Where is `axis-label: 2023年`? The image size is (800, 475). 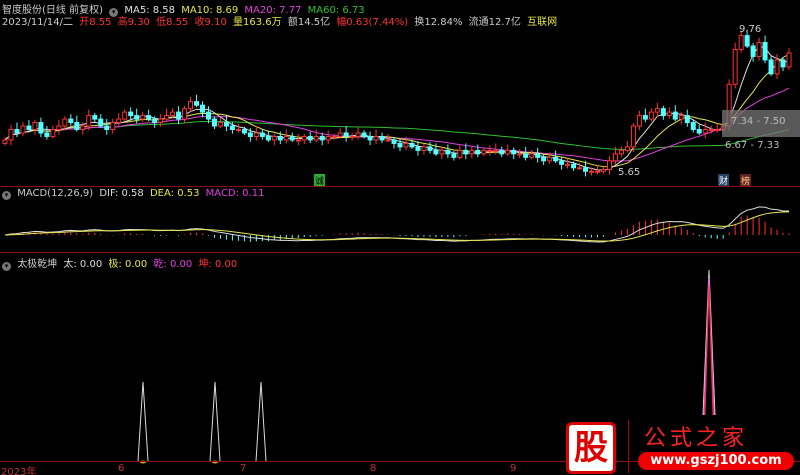 axis-label: 2023年 is located at coordinates (19, 471).